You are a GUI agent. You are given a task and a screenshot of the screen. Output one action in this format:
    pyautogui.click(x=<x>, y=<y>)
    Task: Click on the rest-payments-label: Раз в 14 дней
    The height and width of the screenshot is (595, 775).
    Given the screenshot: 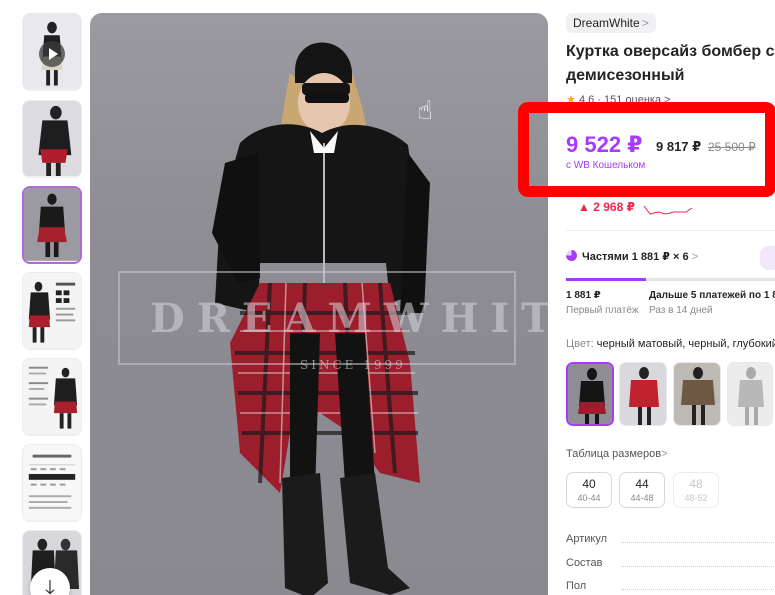 What is the action you would take?
    pyautogui.click(x=681, y=310)
    